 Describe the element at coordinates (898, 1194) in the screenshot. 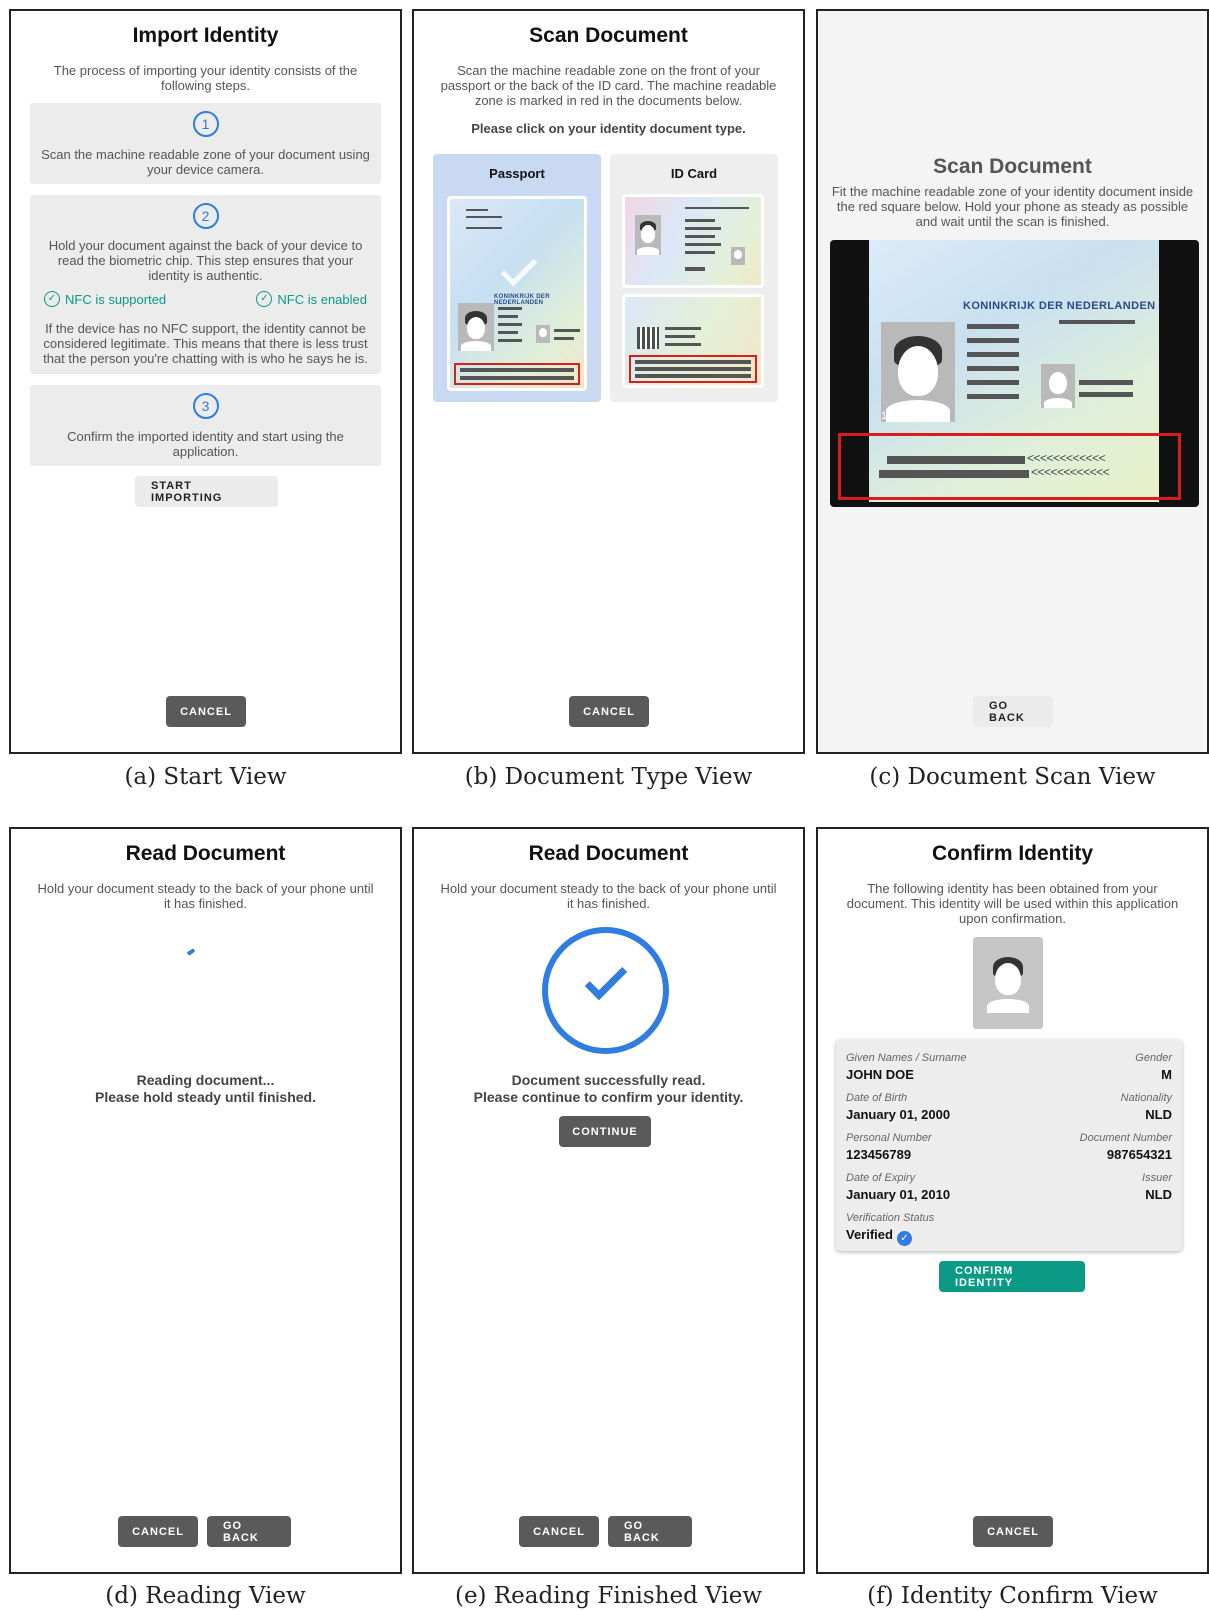

I see `expiry-value: January 01, 2010` at that location.